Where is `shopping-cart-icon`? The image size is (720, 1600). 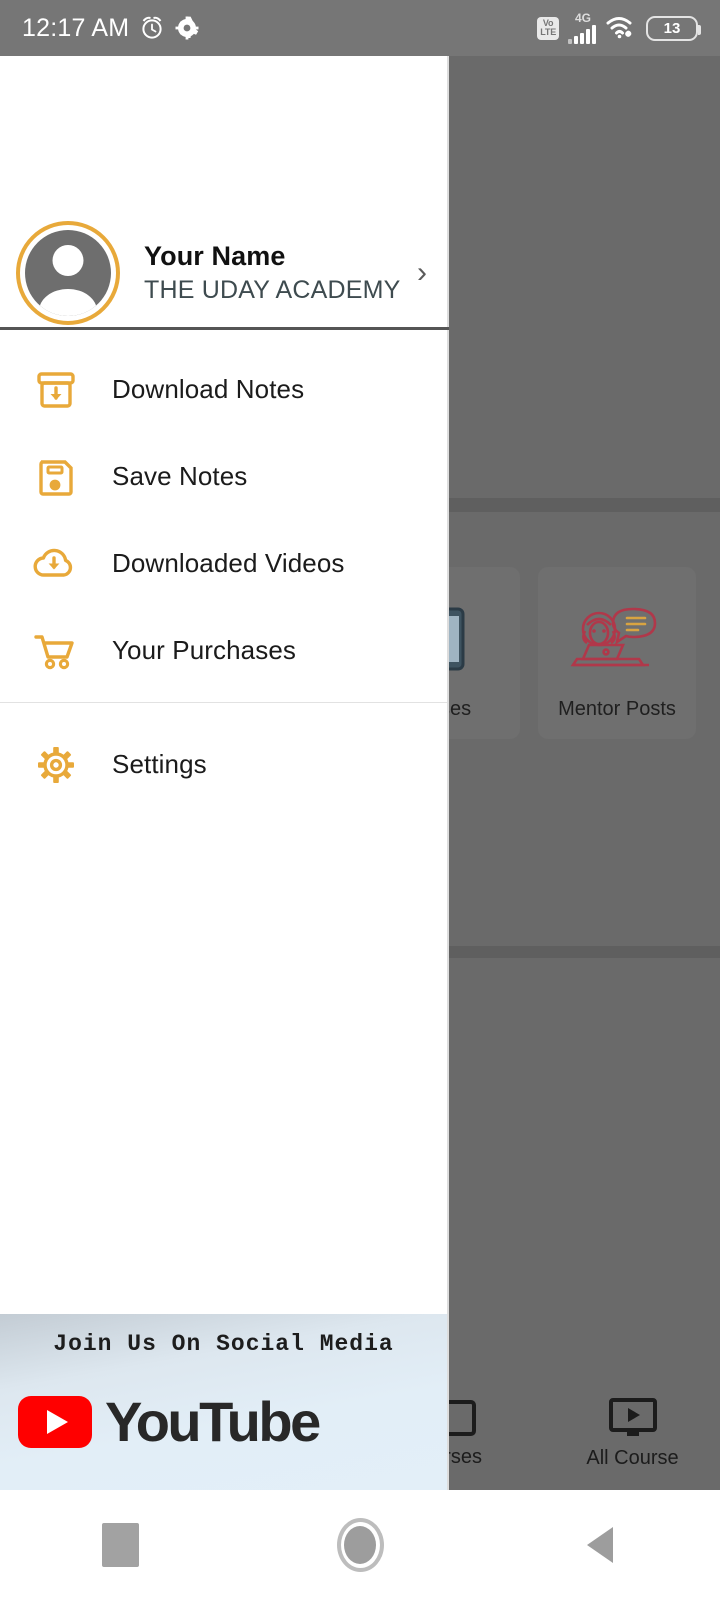
shopping-cart-icon is located at coordinates (56, 651).